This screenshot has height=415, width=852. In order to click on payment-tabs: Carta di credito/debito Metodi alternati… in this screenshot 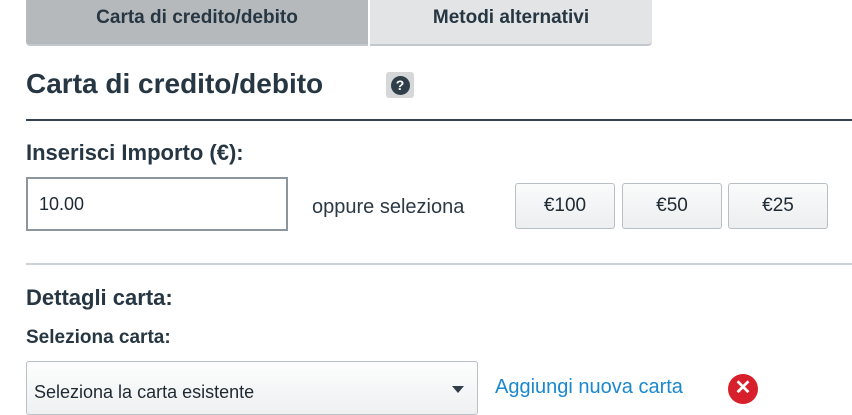, I will do `click(339, 23)`.